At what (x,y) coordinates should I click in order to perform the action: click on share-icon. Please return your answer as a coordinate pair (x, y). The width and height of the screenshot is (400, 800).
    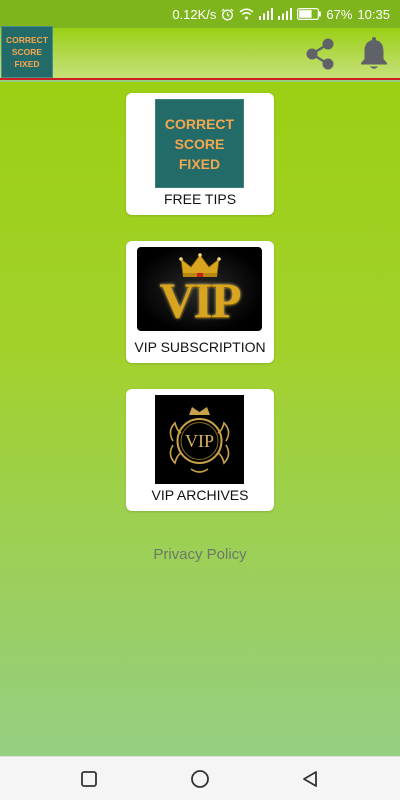
    Looking at the image, I should click on (320, 54).